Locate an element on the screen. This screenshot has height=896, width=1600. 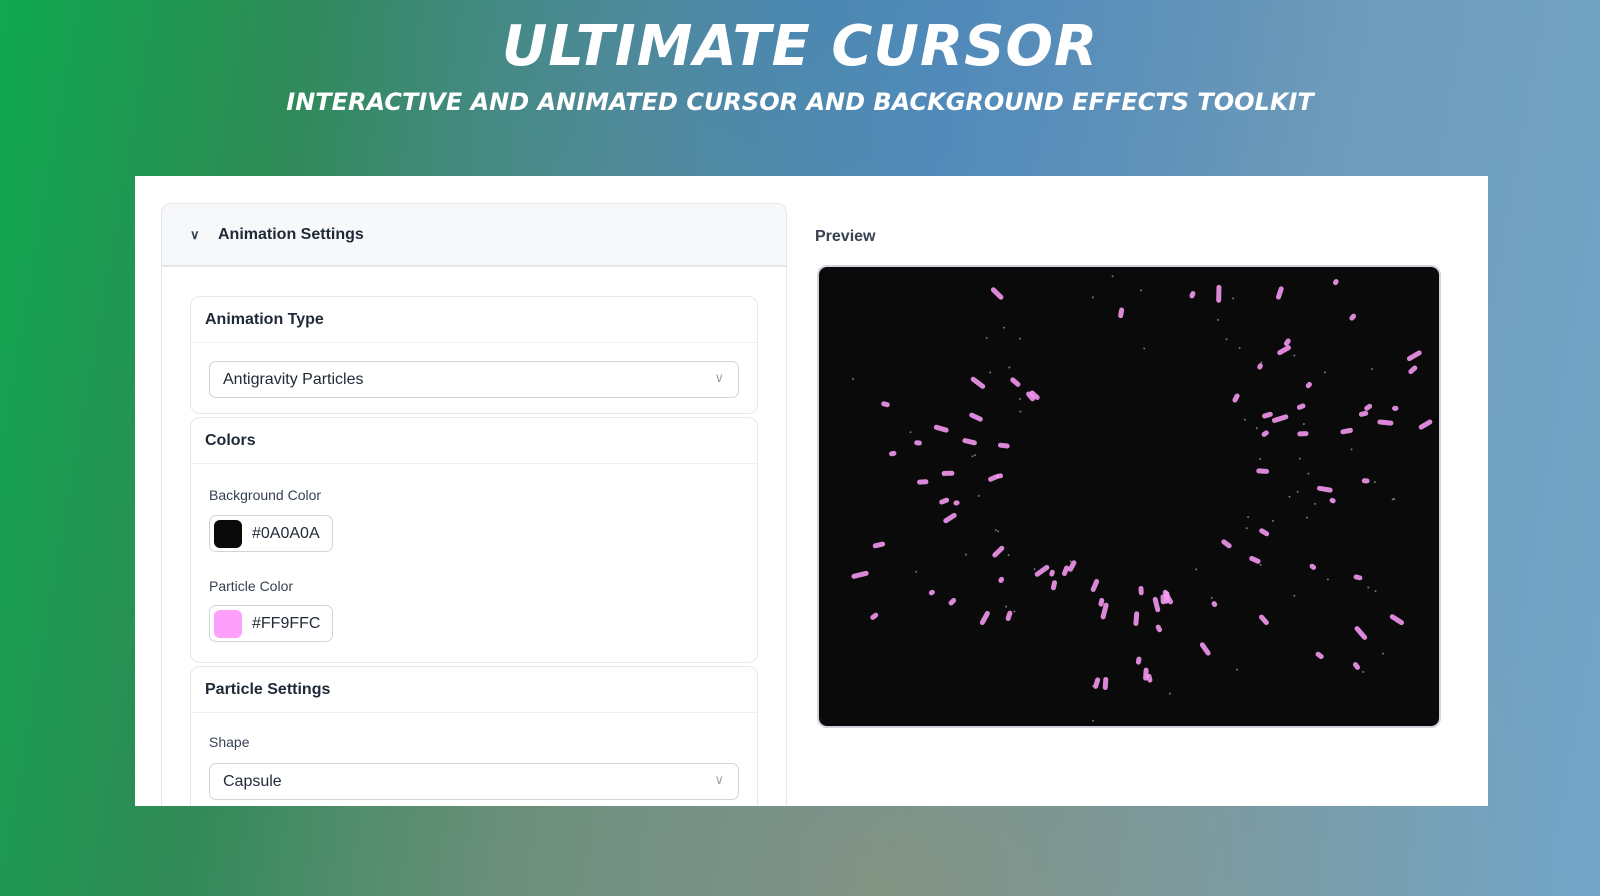
accordion-header: ∨ Animation Settings is located at coordinates (474, 235).